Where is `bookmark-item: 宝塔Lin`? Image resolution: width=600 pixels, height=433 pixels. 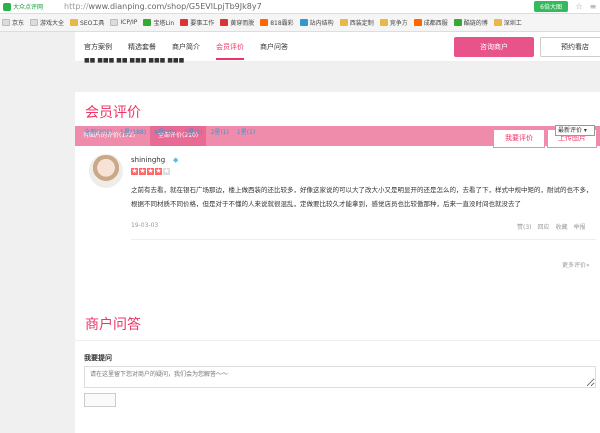 bookmark-item: 宝塔Lin is located at coordinates (158, 22).